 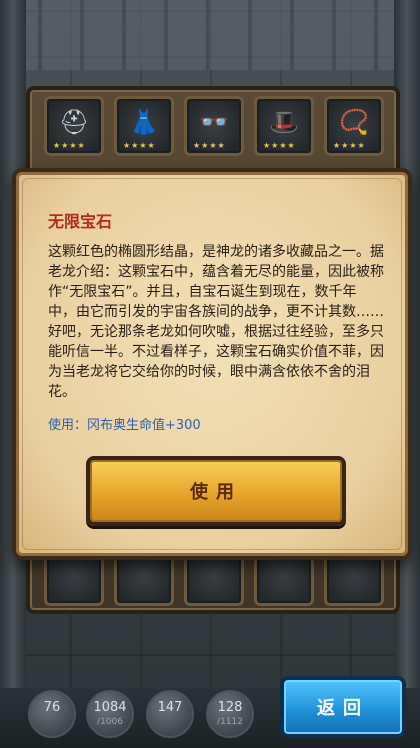 I want to click on stat-orb: 147, so click(x=170, y=714).